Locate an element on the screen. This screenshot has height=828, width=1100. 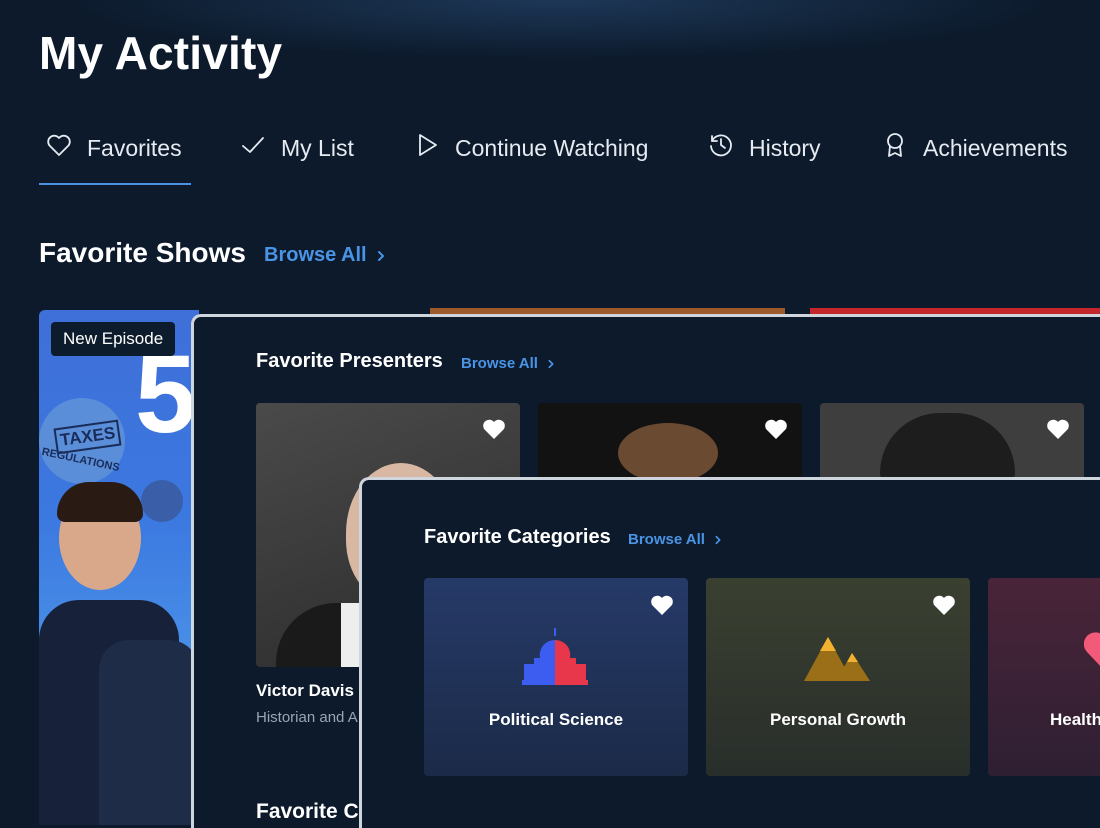
tab-my-list: My List is located at coordinates (296, 148).